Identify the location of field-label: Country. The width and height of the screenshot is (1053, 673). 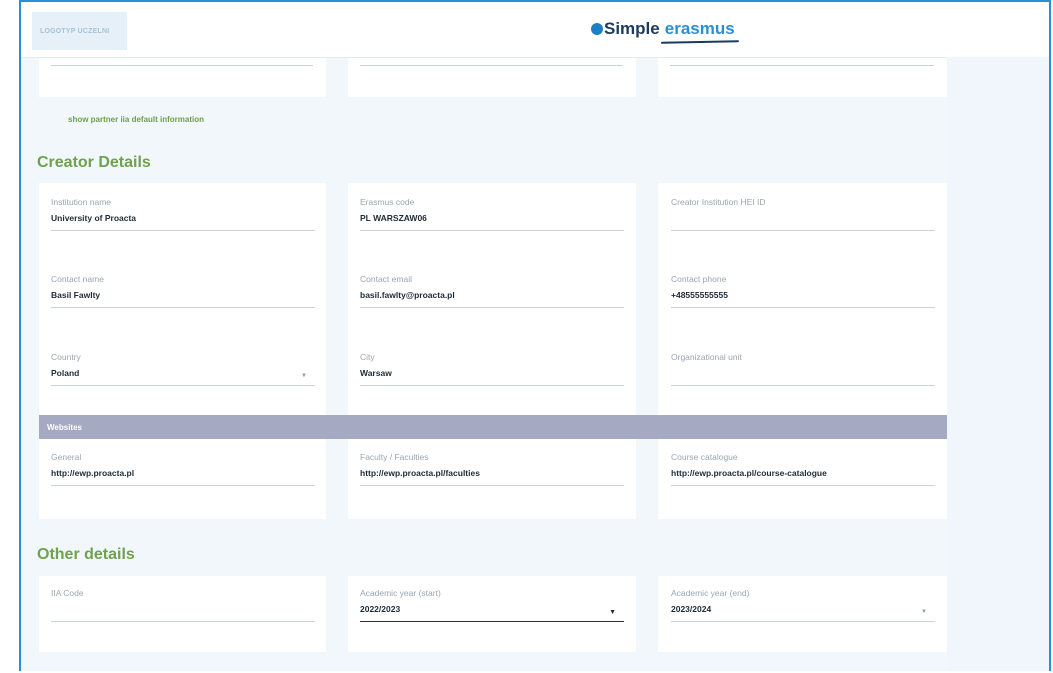
(66, 357).